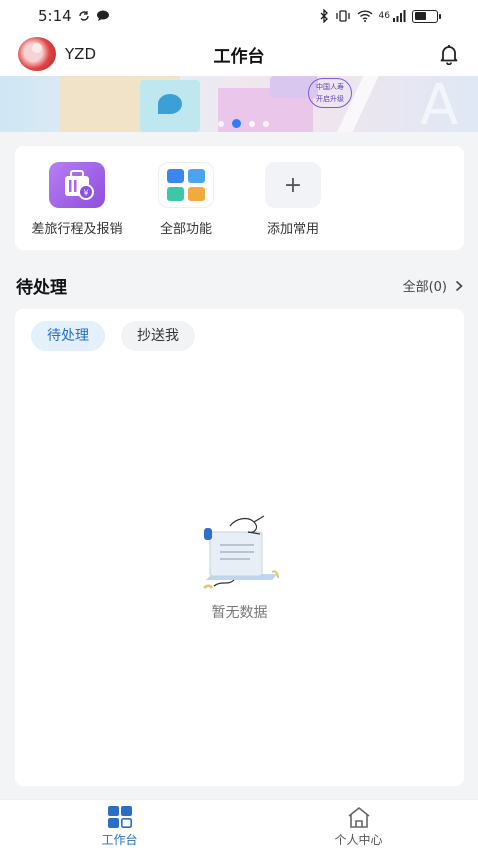 The width and height of the screenshot is (478, 850). What do you see at coordinates (55, 16) in the screenshot?
I see `status-time: 5:14` at bounding box center [55, 16].